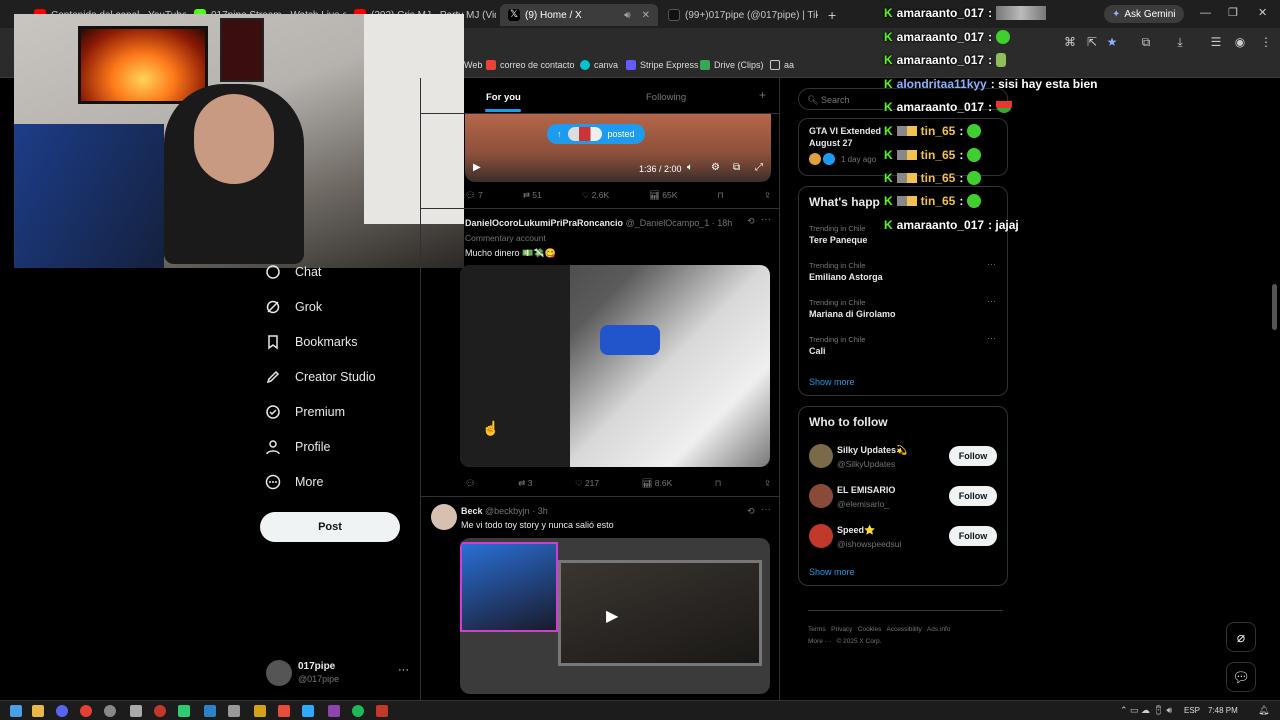  Describe the element at coordinates (736, 167) in the screenshot. I see `pip-icon: ⧉` at that location.